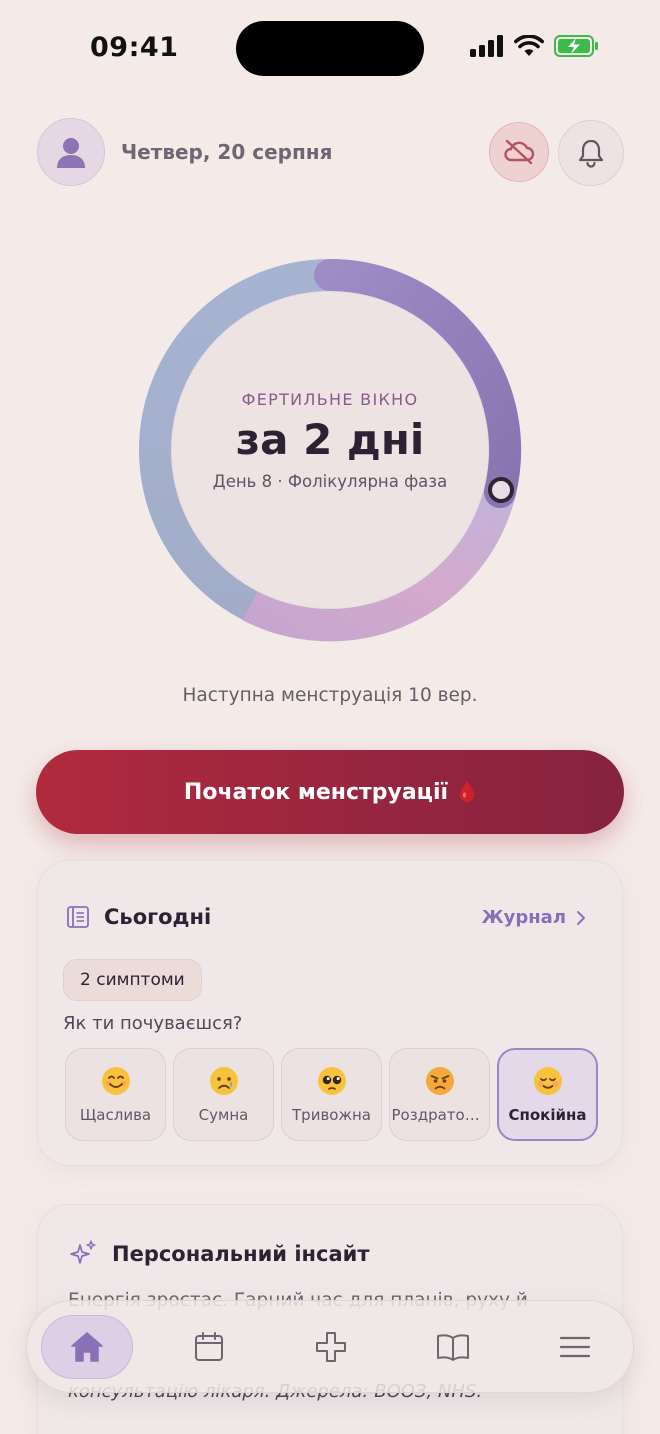  Describe the element at coordinates (467, 791) in the screenshot. I see `blood-drop-icon` at that location.